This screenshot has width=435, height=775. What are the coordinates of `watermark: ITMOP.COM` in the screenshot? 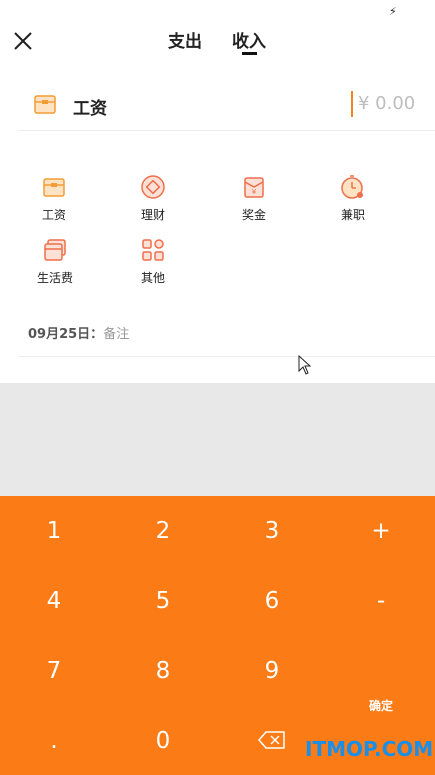 It's located at (369, 749).